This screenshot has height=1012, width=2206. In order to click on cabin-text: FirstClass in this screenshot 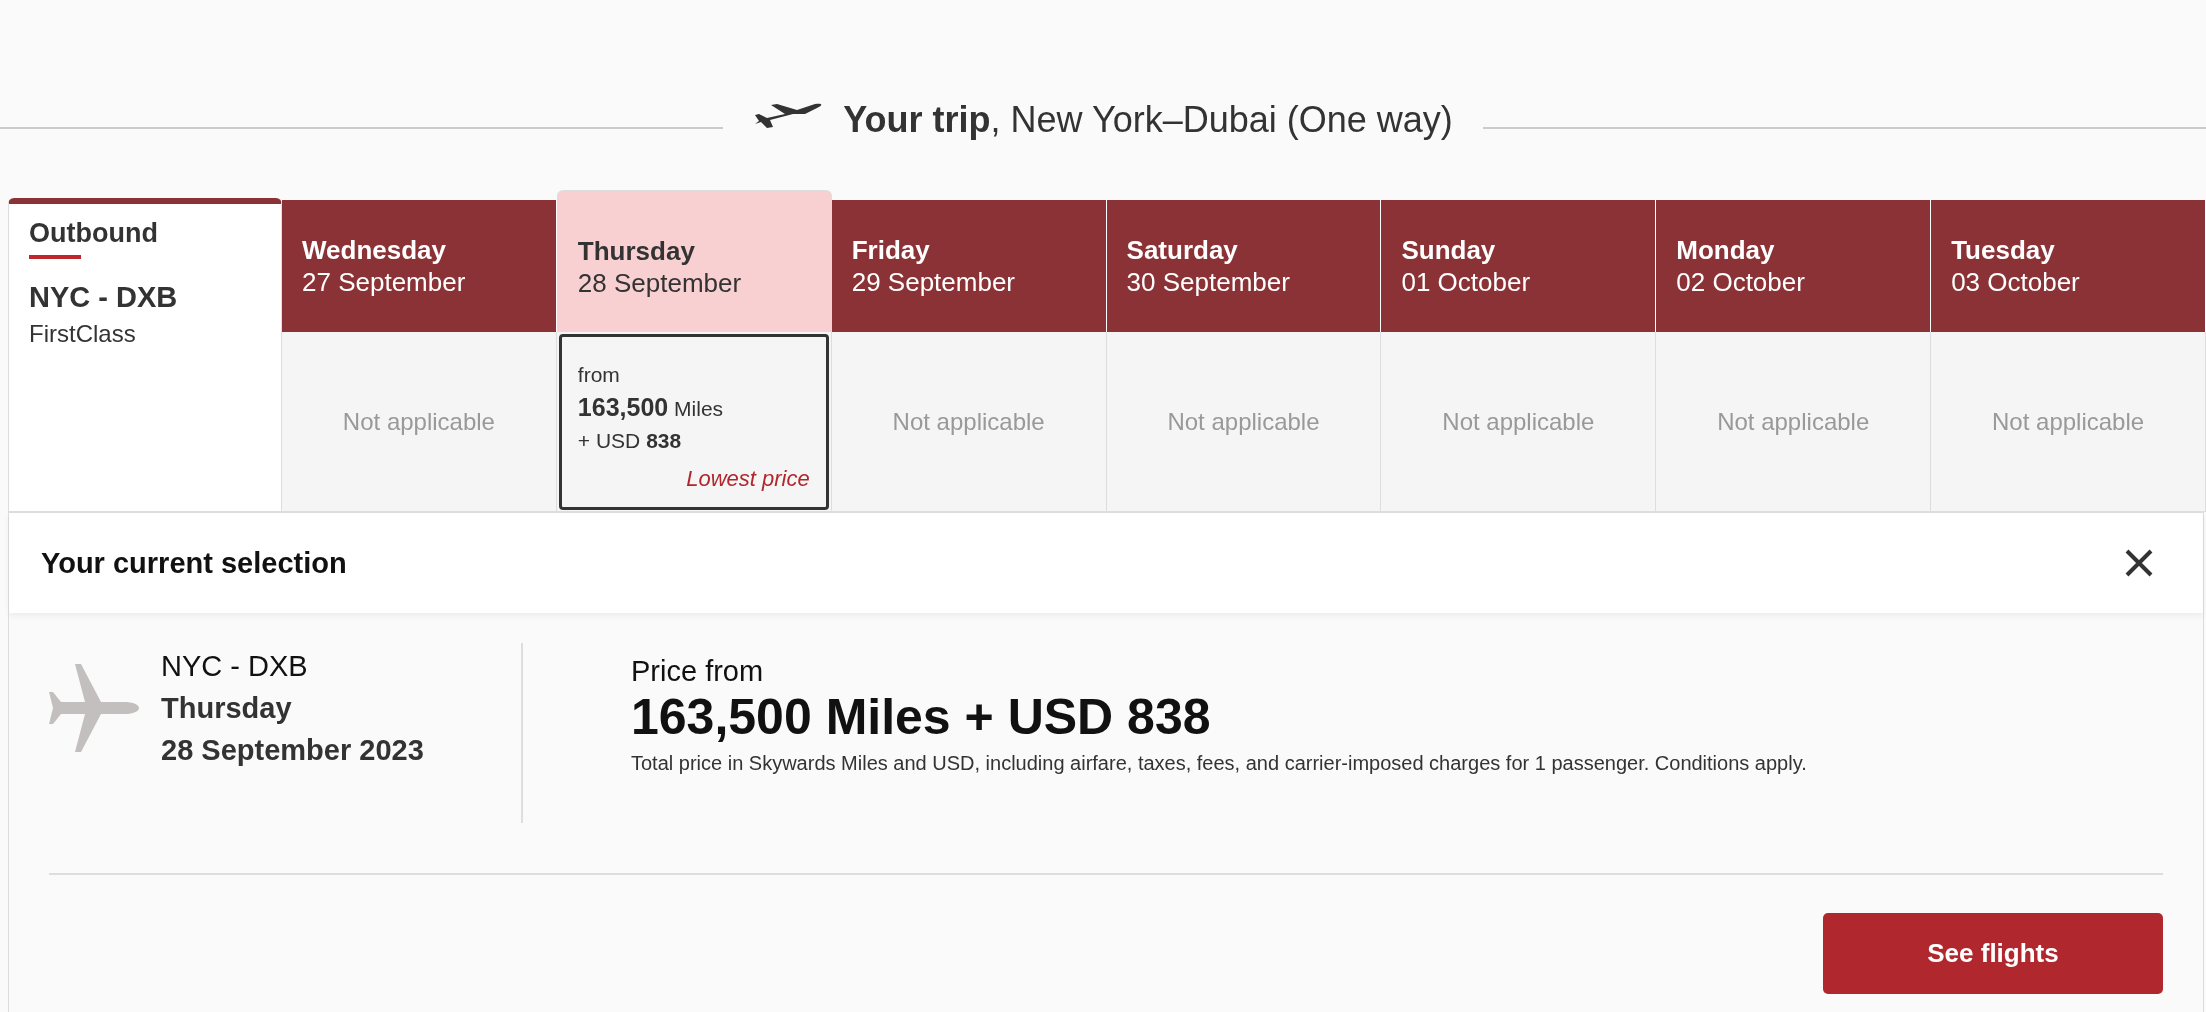, I will do `click(83, 334)`.